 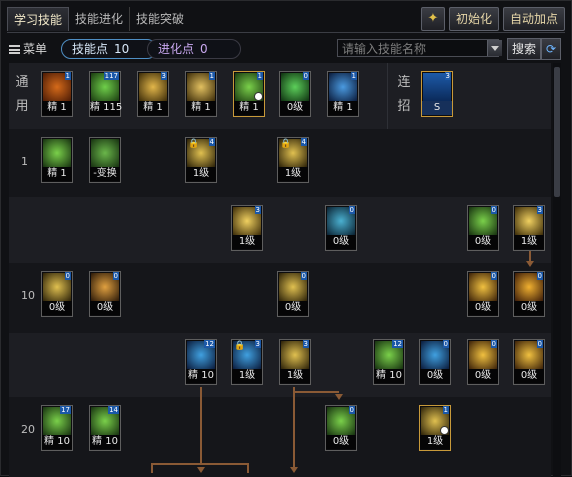 What do you see at coordinates (435, 428) in the screenshot?
I see `skill-slot: 1 1级` at bounding box center [435, 428].